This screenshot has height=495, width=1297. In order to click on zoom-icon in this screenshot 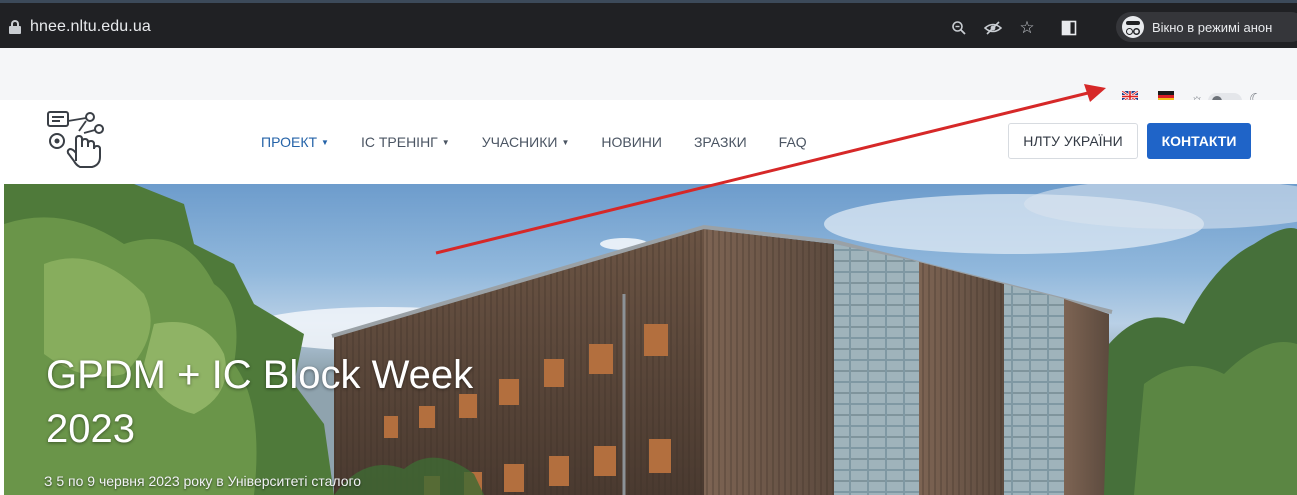, I will do `click(959, 28)`.